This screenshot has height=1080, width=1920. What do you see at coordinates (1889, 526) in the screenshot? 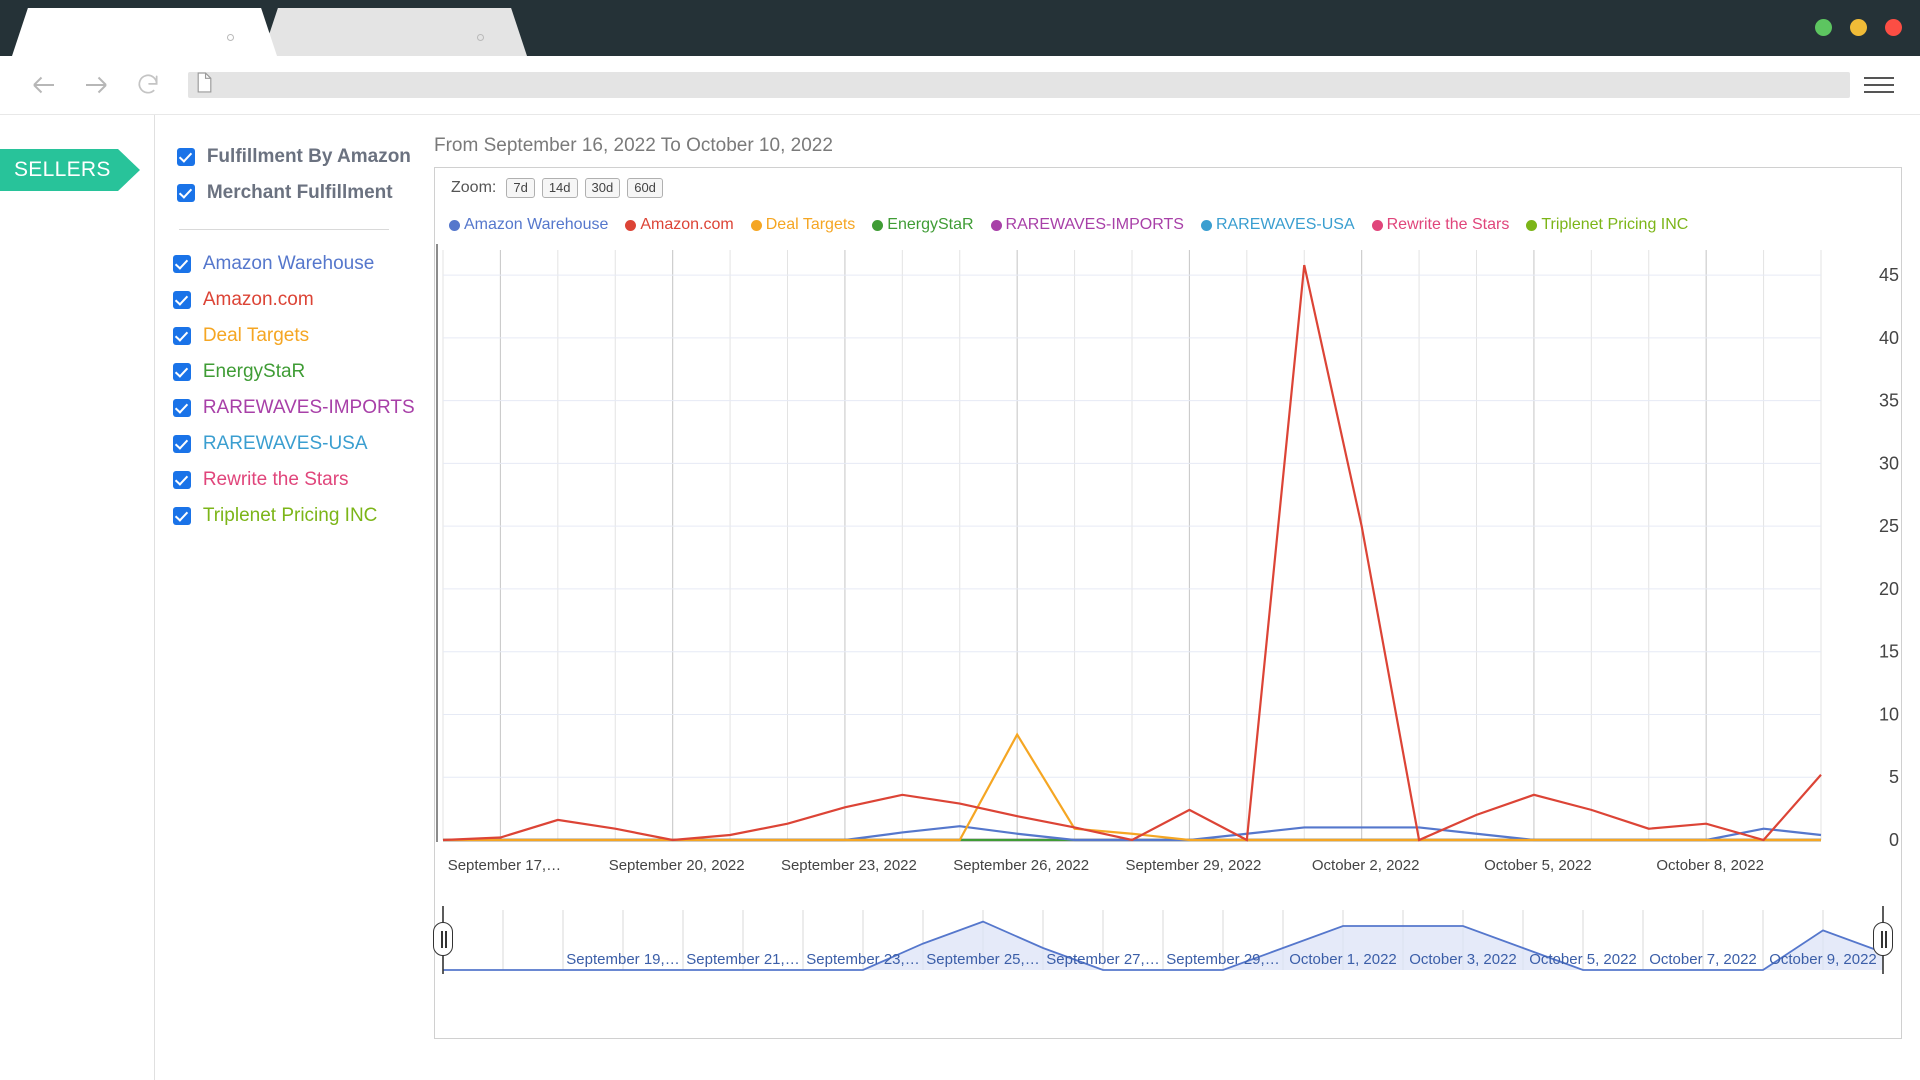
I see `svg-text: 25` at bounding box center [1889, 526].